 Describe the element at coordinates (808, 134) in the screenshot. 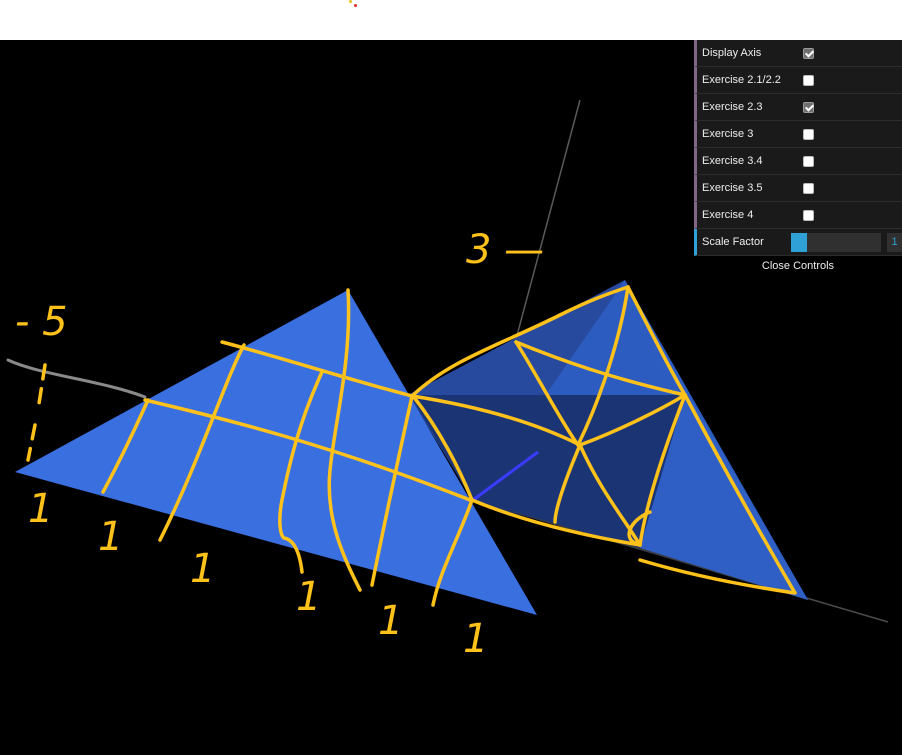

I see `exercise-3-checkbox` at that location.